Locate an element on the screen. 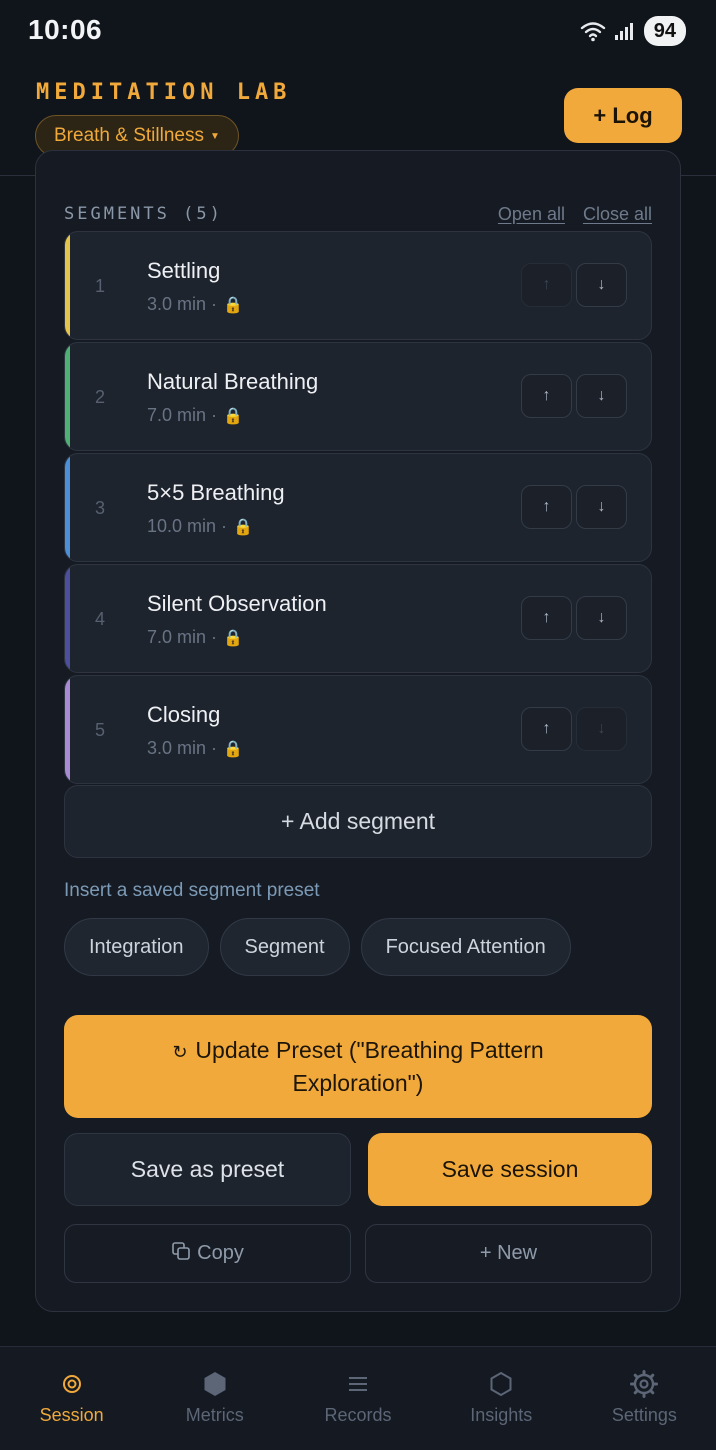 The image size is (716, 1450). segment-number: 2 is located at coordinates (100, 397).